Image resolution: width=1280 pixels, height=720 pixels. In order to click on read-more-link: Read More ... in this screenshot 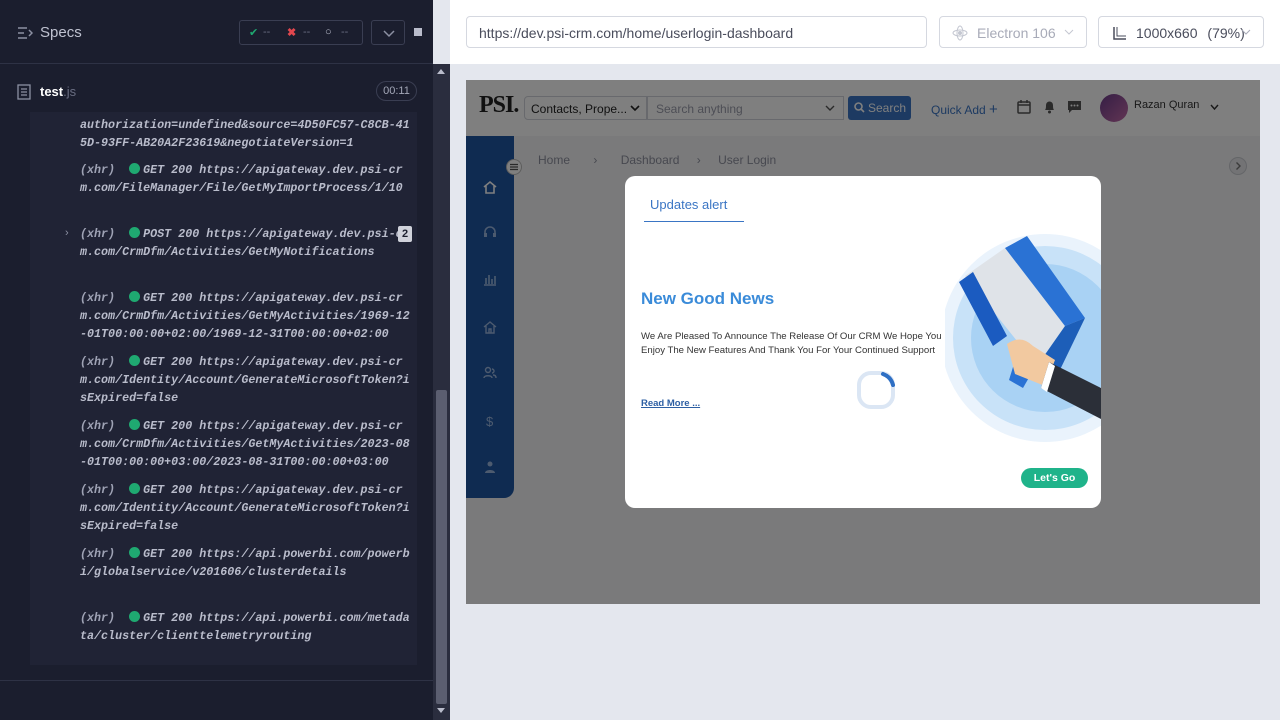, I will do `click(670, 403)`.